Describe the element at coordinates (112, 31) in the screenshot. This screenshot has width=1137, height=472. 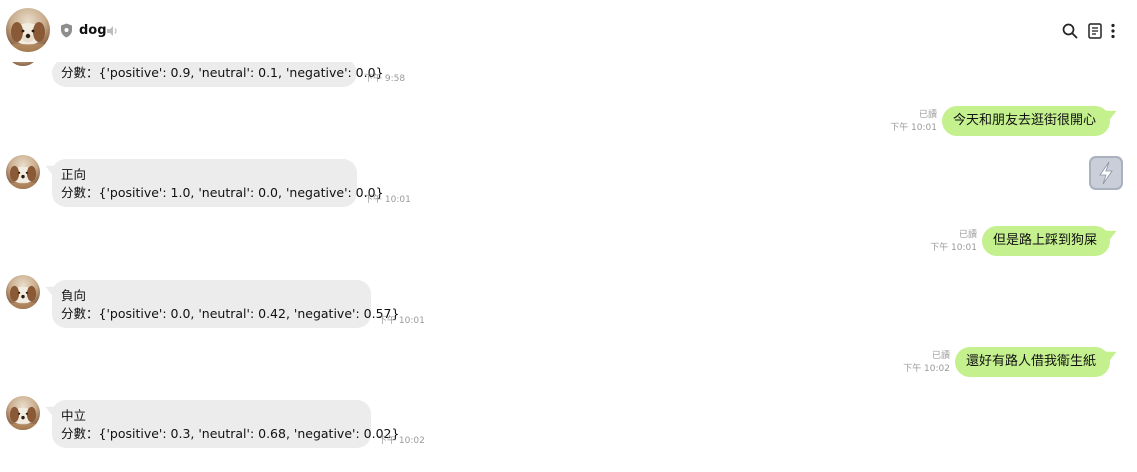
I see `speaker-icon` at that location.